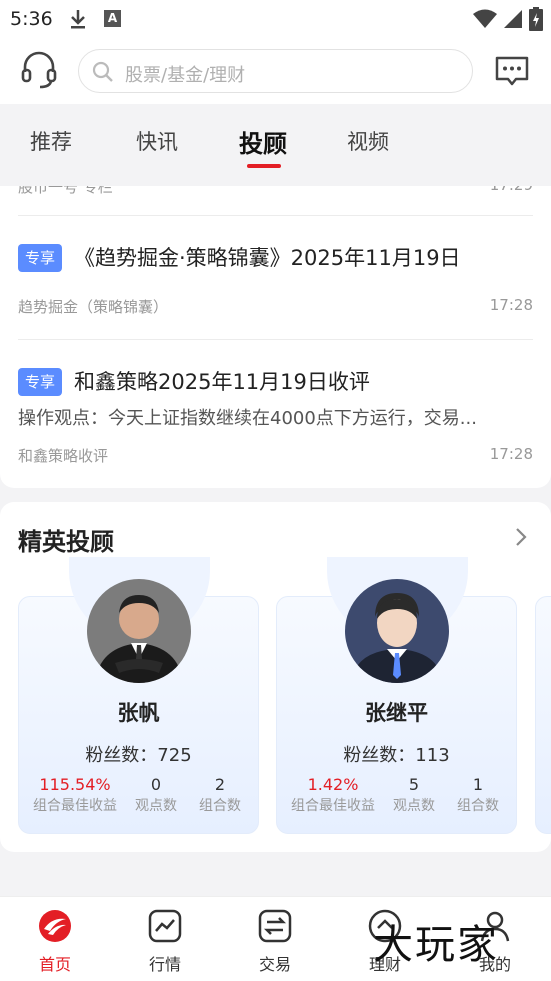  I want to click on advisor-card: 张帆 粉丝数：725 115.54% 组合最佳收益 0 观点数 2 组合数, so click(138, 695).